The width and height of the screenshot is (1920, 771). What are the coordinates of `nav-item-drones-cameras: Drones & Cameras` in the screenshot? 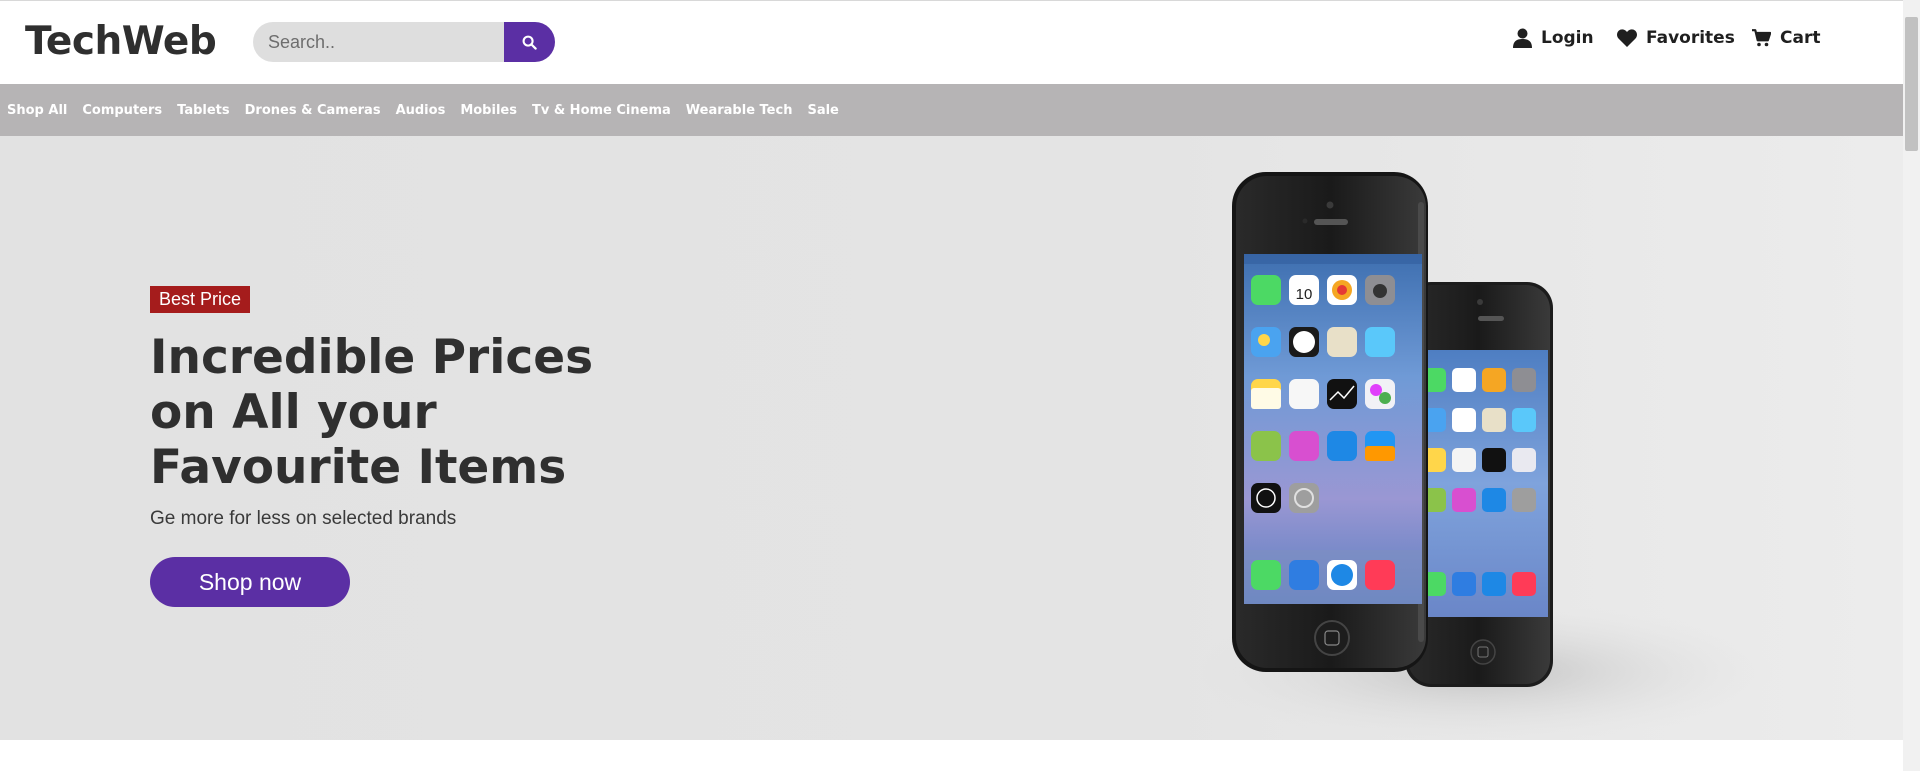 It's located at (313, 110).